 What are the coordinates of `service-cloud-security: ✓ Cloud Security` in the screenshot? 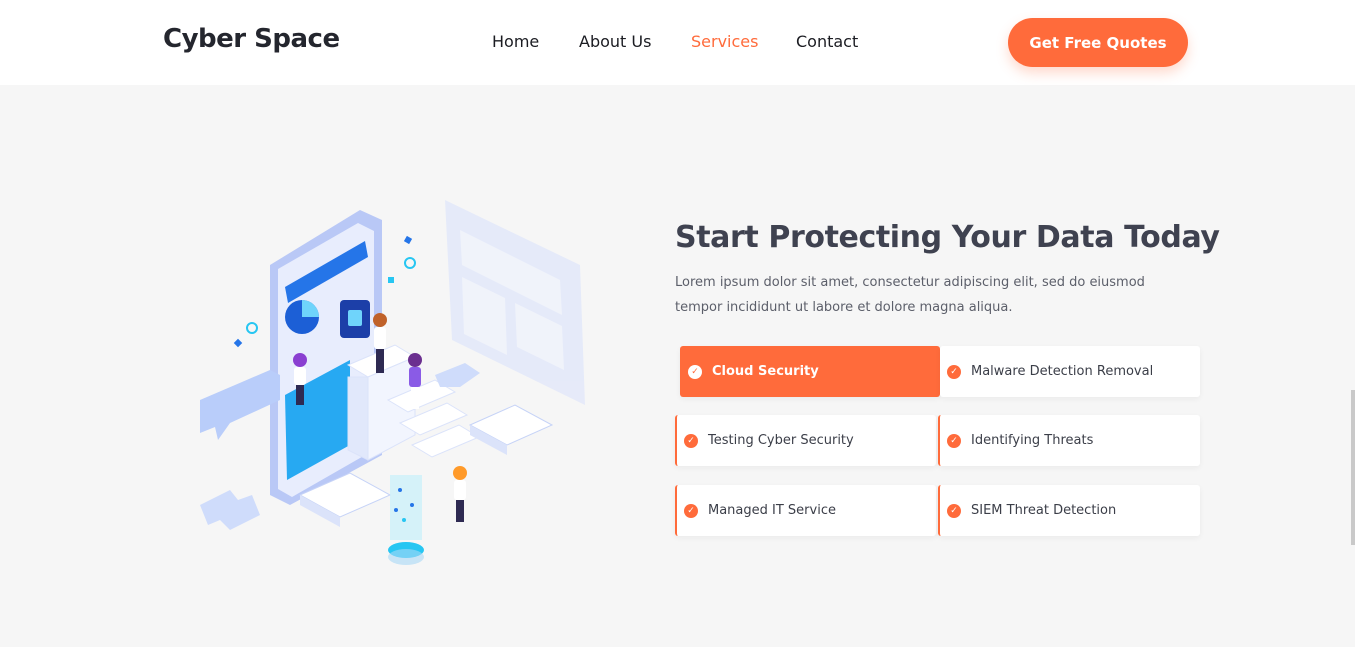 It's located at (810, 371).